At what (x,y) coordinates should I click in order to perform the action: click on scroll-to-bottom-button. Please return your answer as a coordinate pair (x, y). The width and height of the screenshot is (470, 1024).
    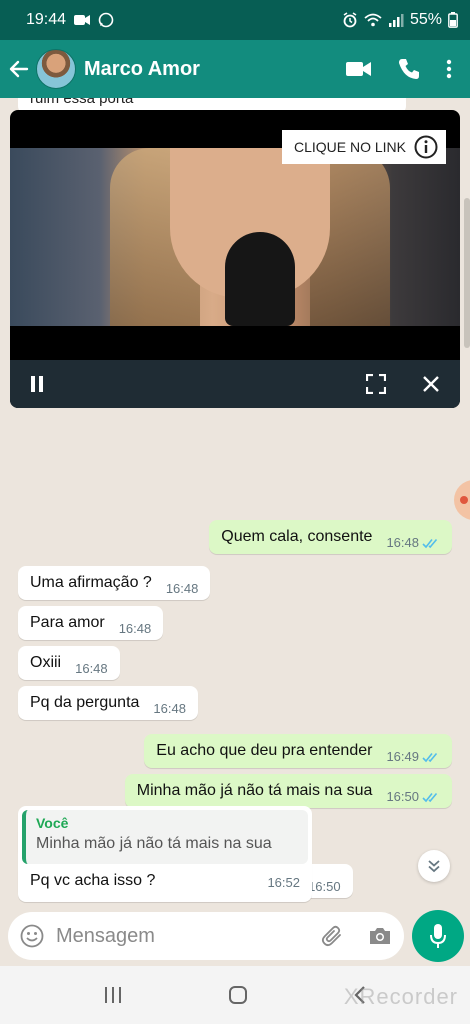
    Looking at the image, I should click on (434, 866).